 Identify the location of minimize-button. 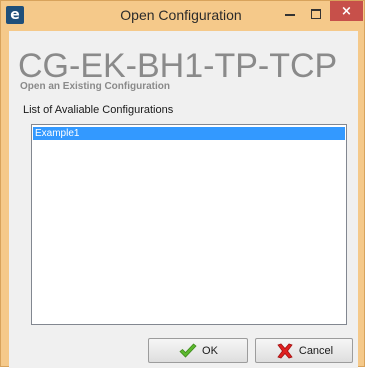
(290, 14).